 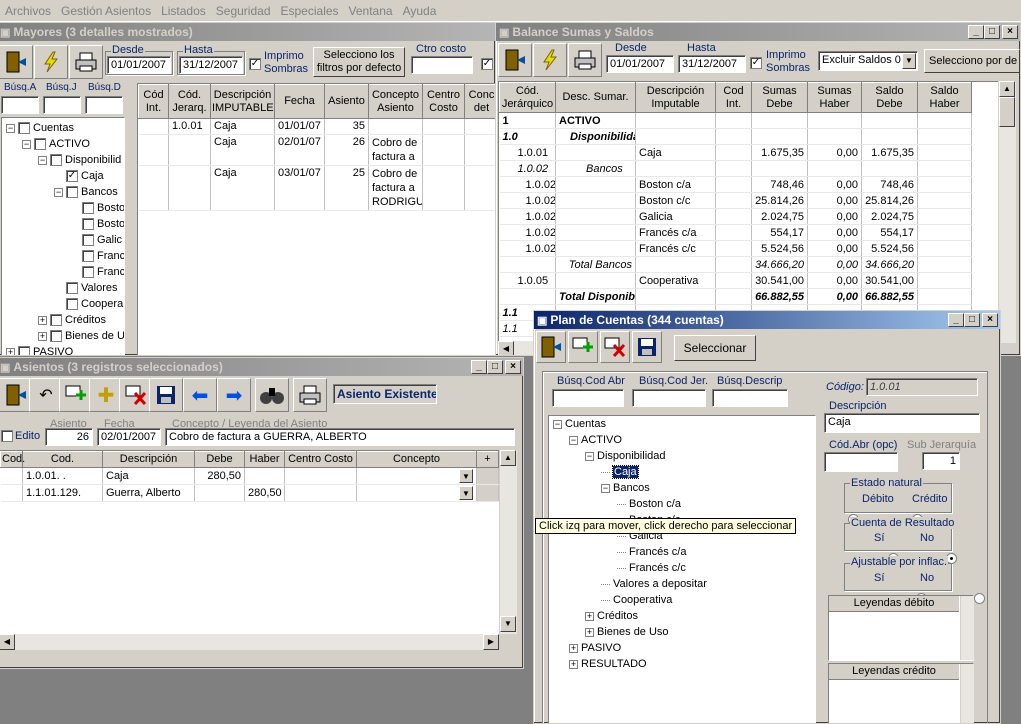 What do you see at coordinates (487, 64) in the screenshot?
I see `ctro-costo-checkbox: ✓` at bounding box center [487, 64].